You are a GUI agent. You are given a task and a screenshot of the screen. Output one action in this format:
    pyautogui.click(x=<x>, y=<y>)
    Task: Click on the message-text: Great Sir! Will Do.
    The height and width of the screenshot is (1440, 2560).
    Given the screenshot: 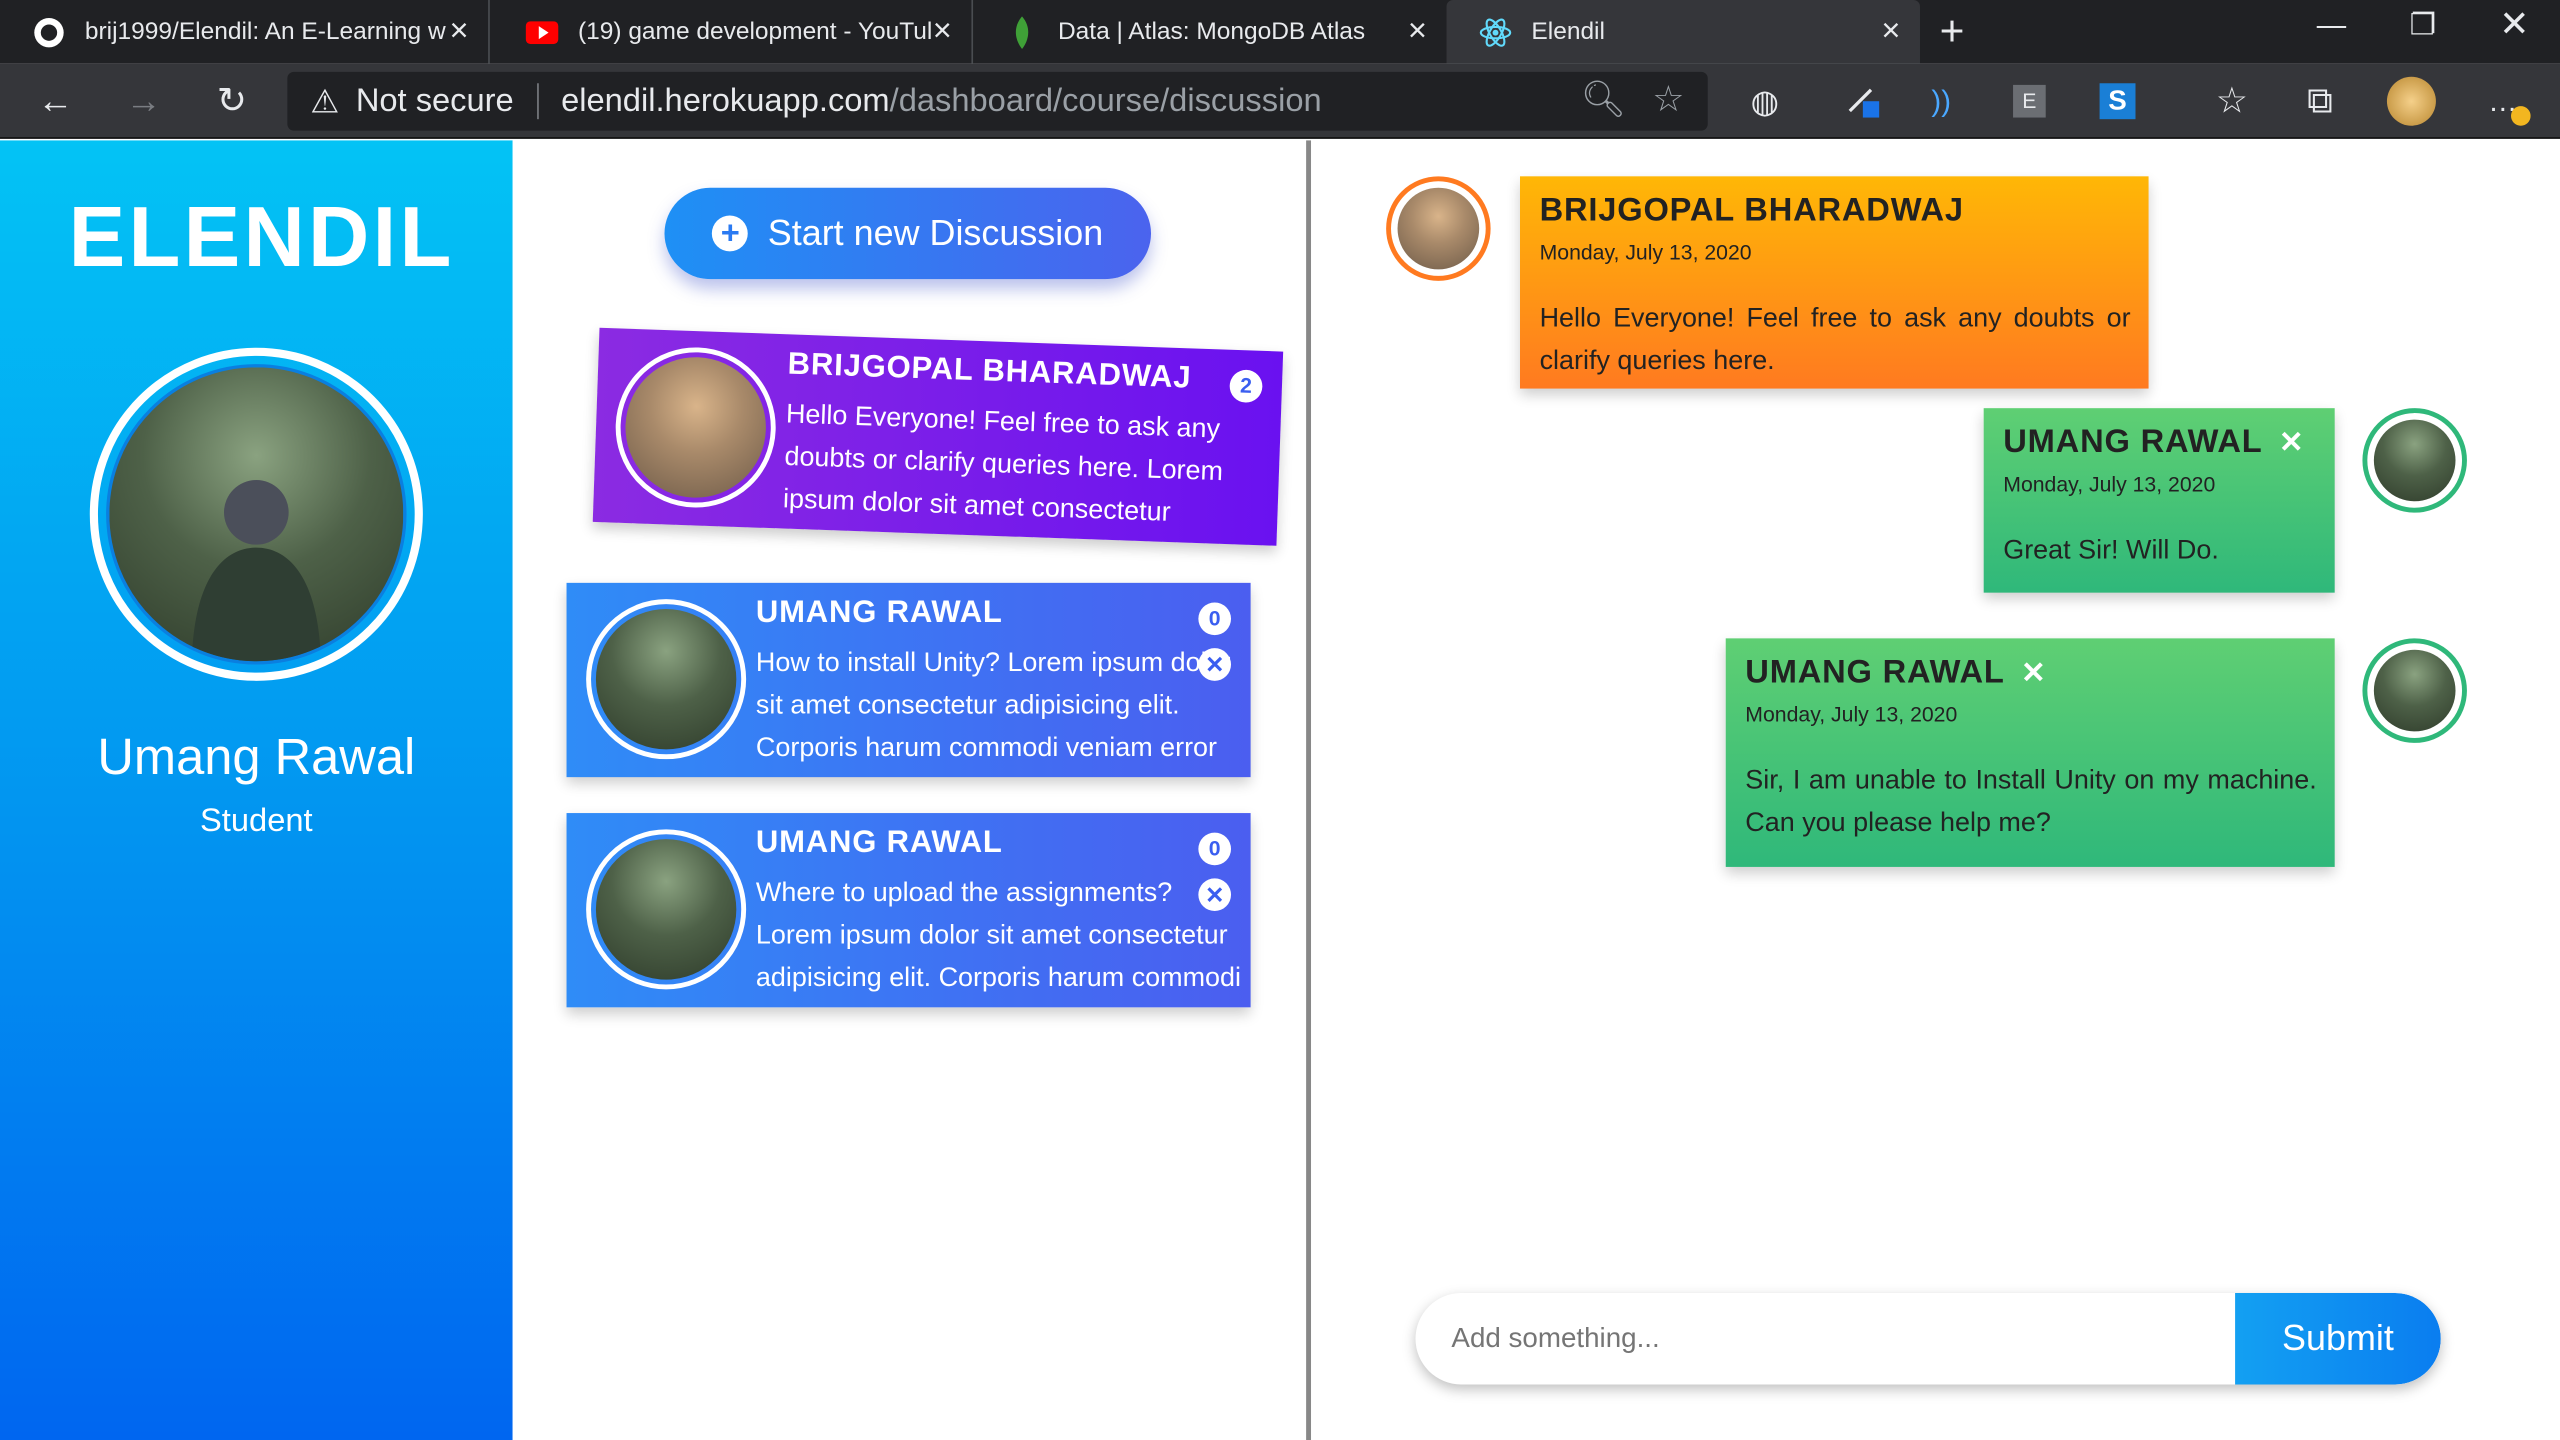 What is the action you would take?
    pyautogui.click(x=2111, y=550)
    